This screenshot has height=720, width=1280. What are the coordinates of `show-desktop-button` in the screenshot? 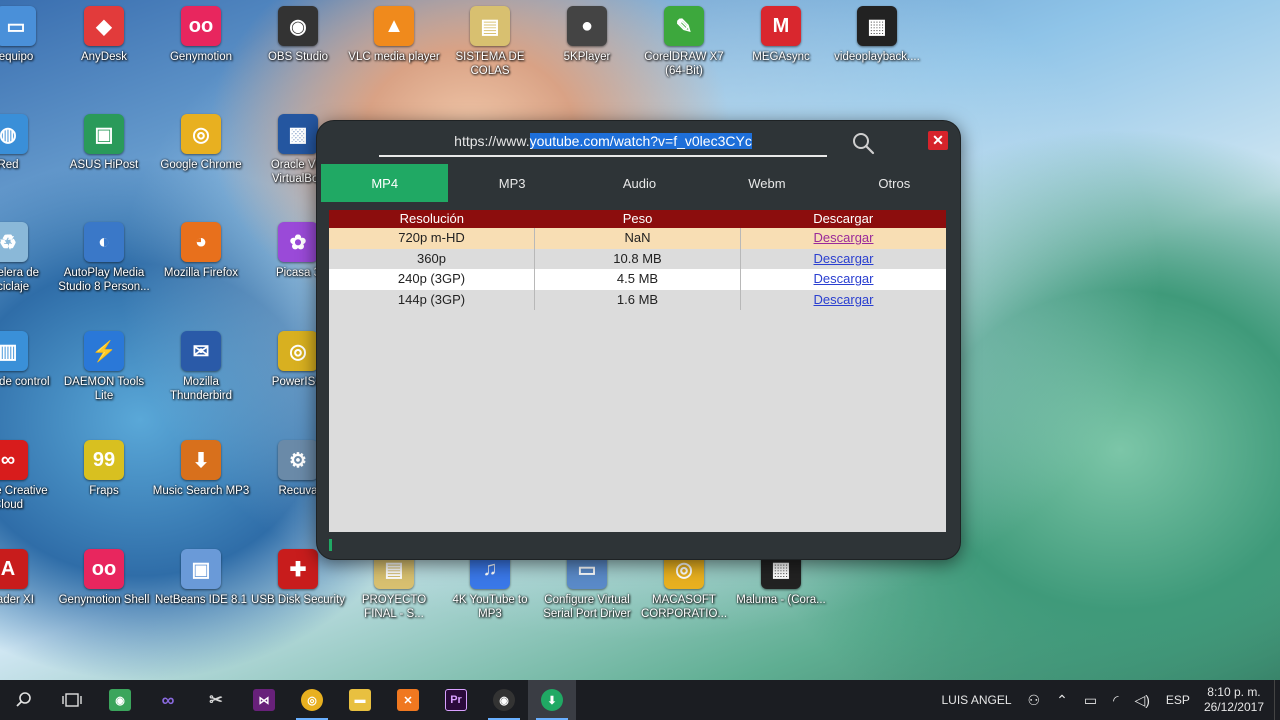 It's located at (1277, 700).